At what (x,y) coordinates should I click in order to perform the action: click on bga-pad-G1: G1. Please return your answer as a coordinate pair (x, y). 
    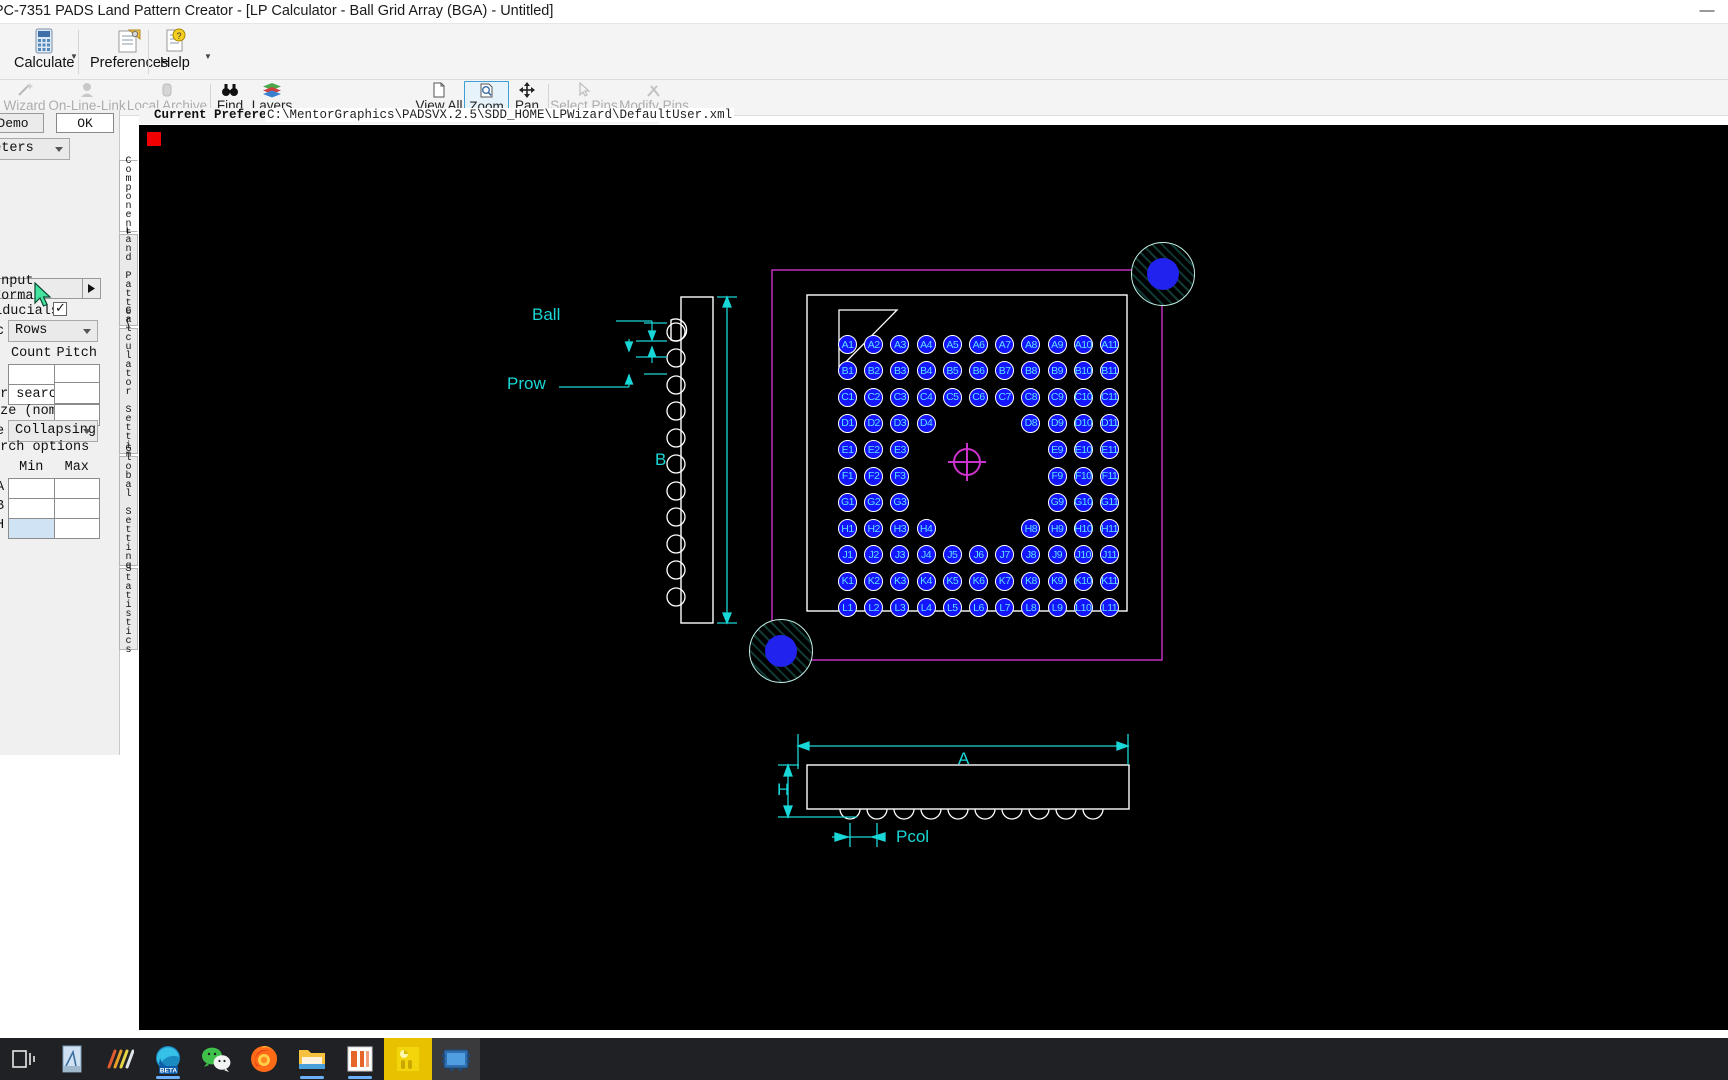
    Looking at the image, I should click on (847, 502).